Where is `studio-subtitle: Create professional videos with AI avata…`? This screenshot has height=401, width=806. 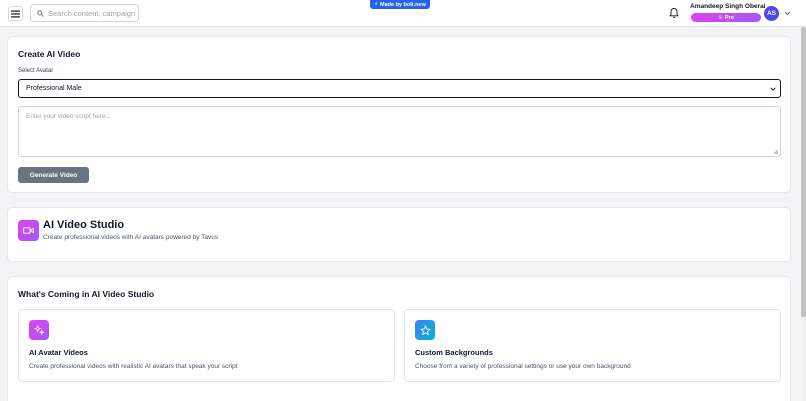 studio-subtitle: Create professional videos with AI avata… is located at coordinates (131, 237).